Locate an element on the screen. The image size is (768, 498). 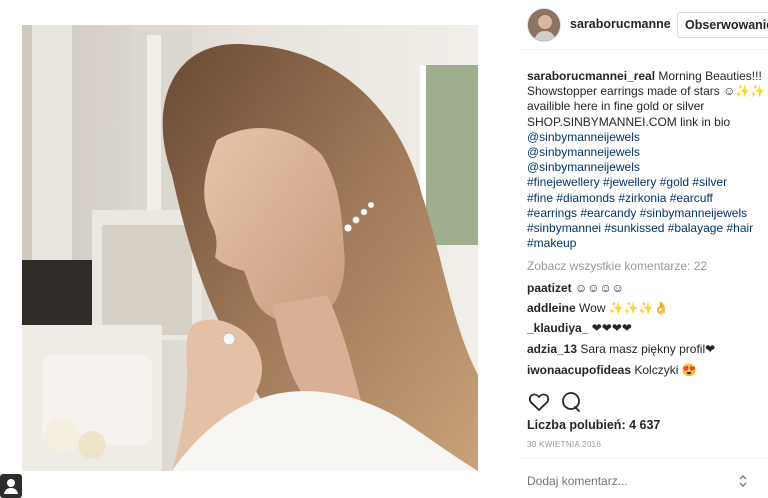
caption-first-line: saraborucmannei_real Morning Beauties!!! is located at coordinates (645, 76).